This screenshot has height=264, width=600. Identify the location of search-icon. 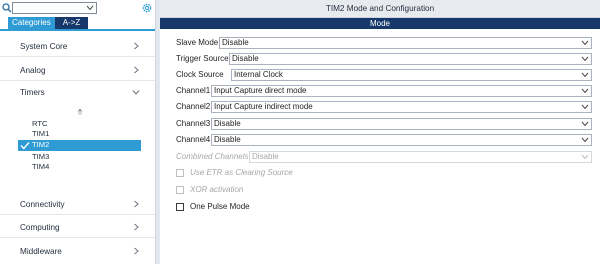
(7, 8).